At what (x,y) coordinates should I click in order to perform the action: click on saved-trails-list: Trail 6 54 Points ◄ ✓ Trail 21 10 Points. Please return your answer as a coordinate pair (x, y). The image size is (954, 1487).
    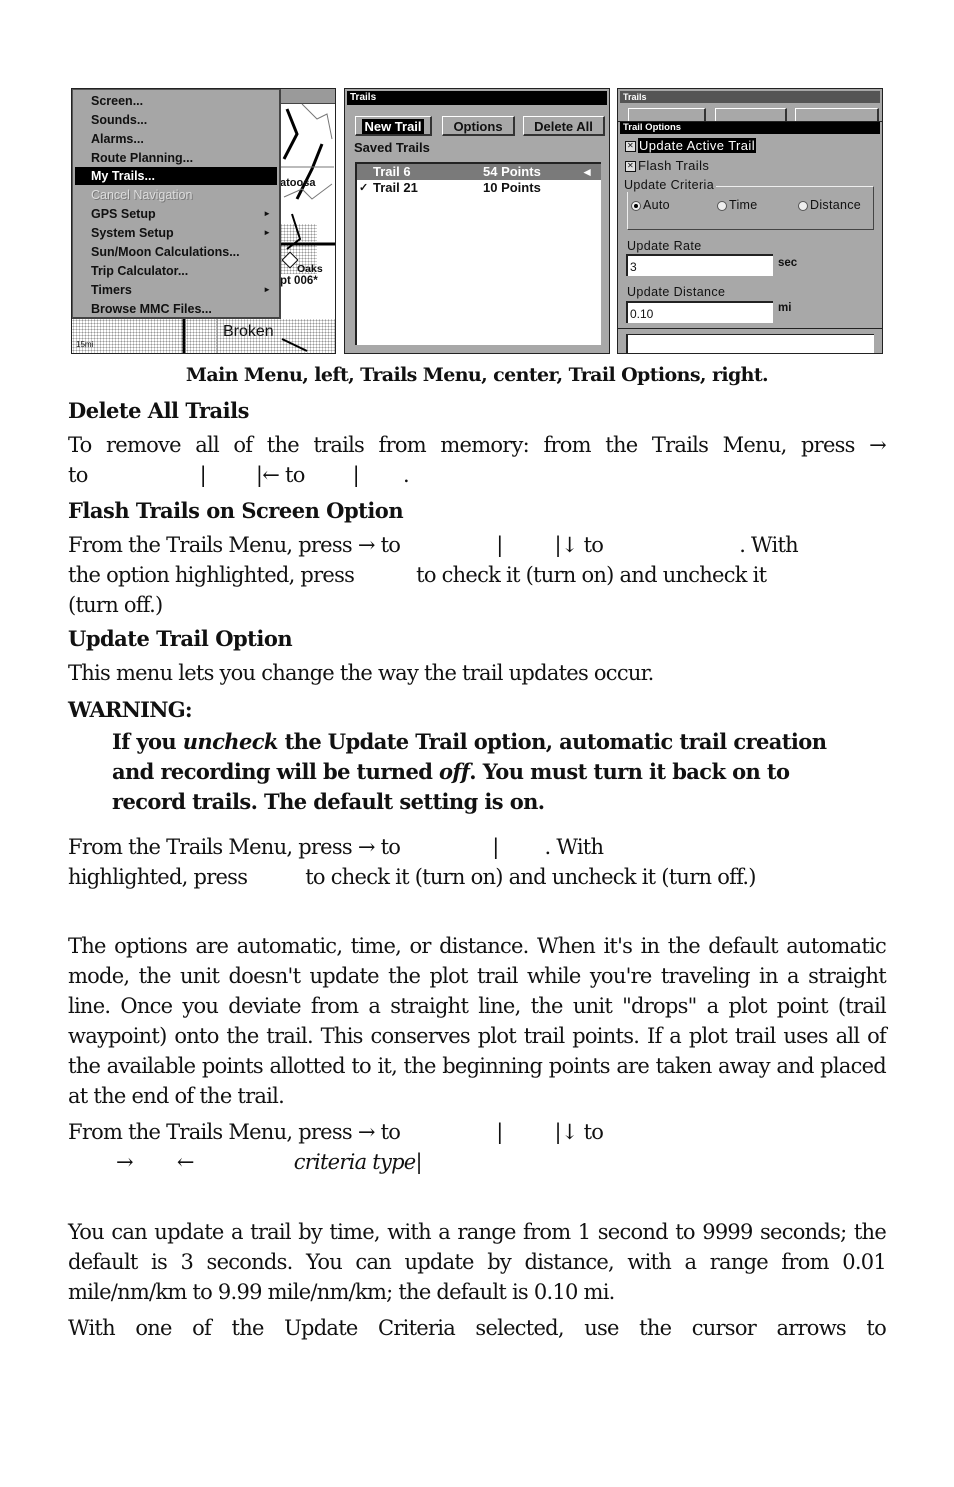
    Looking at the image, I should click on (478, 253).